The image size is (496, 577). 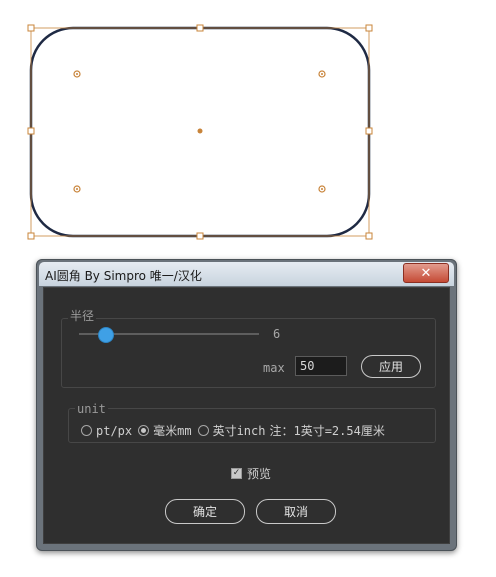 I want to click on handle-top-right, so click(x=369, y=28).